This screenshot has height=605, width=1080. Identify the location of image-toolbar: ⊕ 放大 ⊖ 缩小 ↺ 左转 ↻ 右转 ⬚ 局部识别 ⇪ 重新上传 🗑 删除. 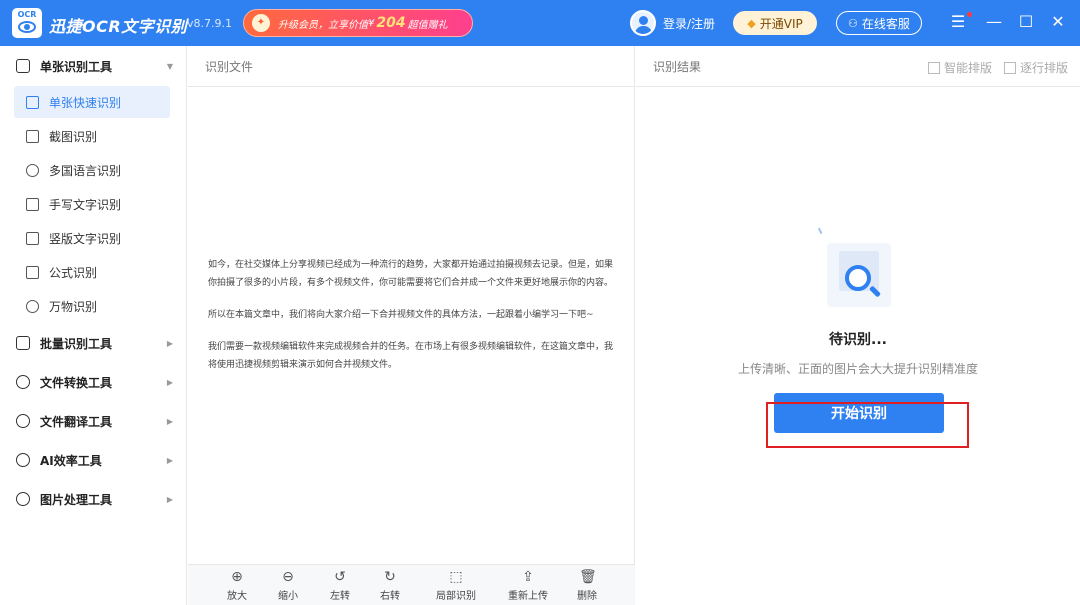
(411, 584).